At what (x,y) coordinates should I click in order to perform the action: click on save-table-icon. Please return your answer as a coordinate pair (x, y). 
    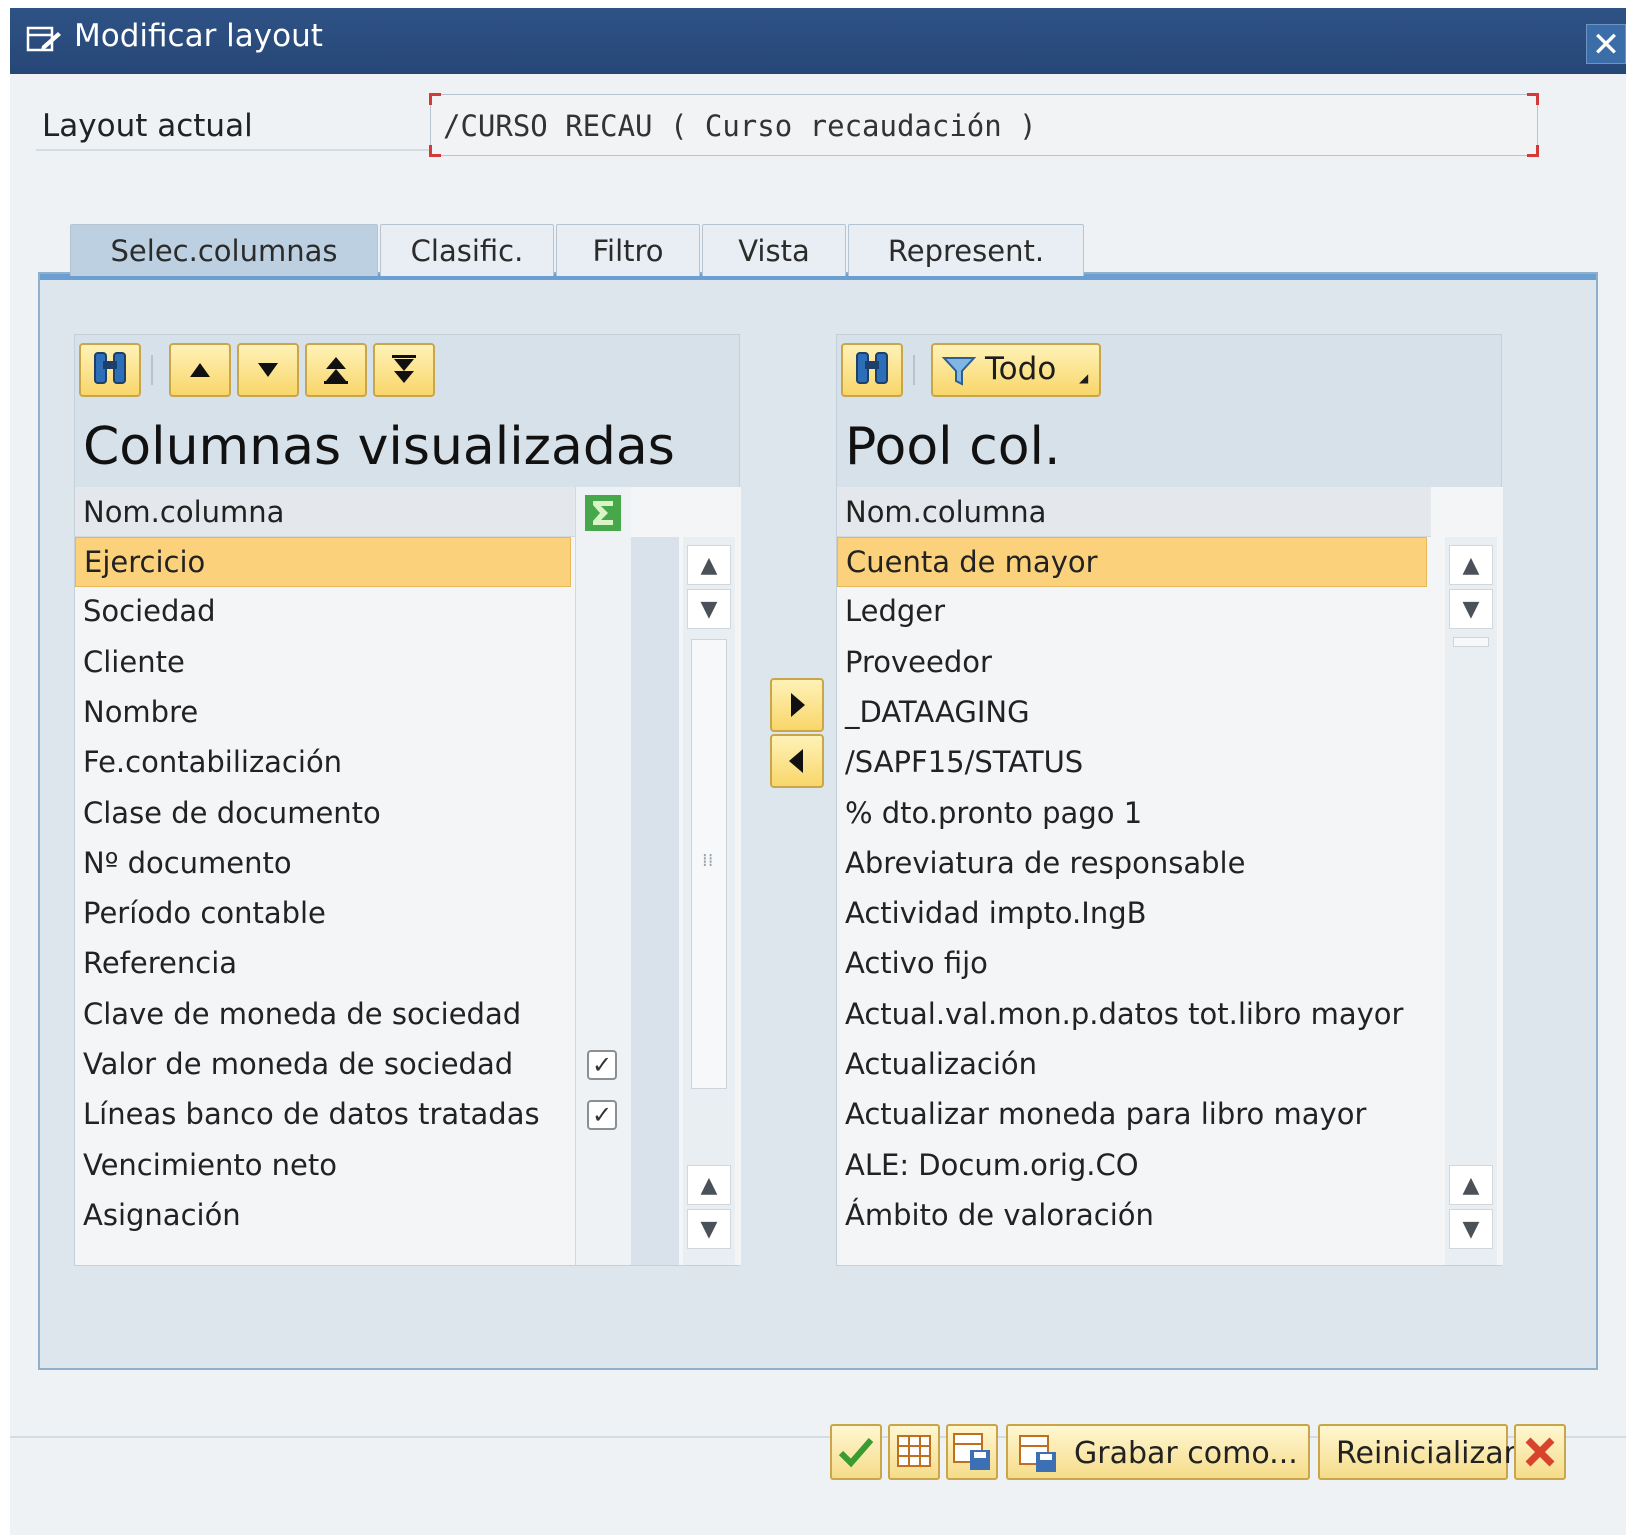
    Looking at the image, I should click on (971, 1451).